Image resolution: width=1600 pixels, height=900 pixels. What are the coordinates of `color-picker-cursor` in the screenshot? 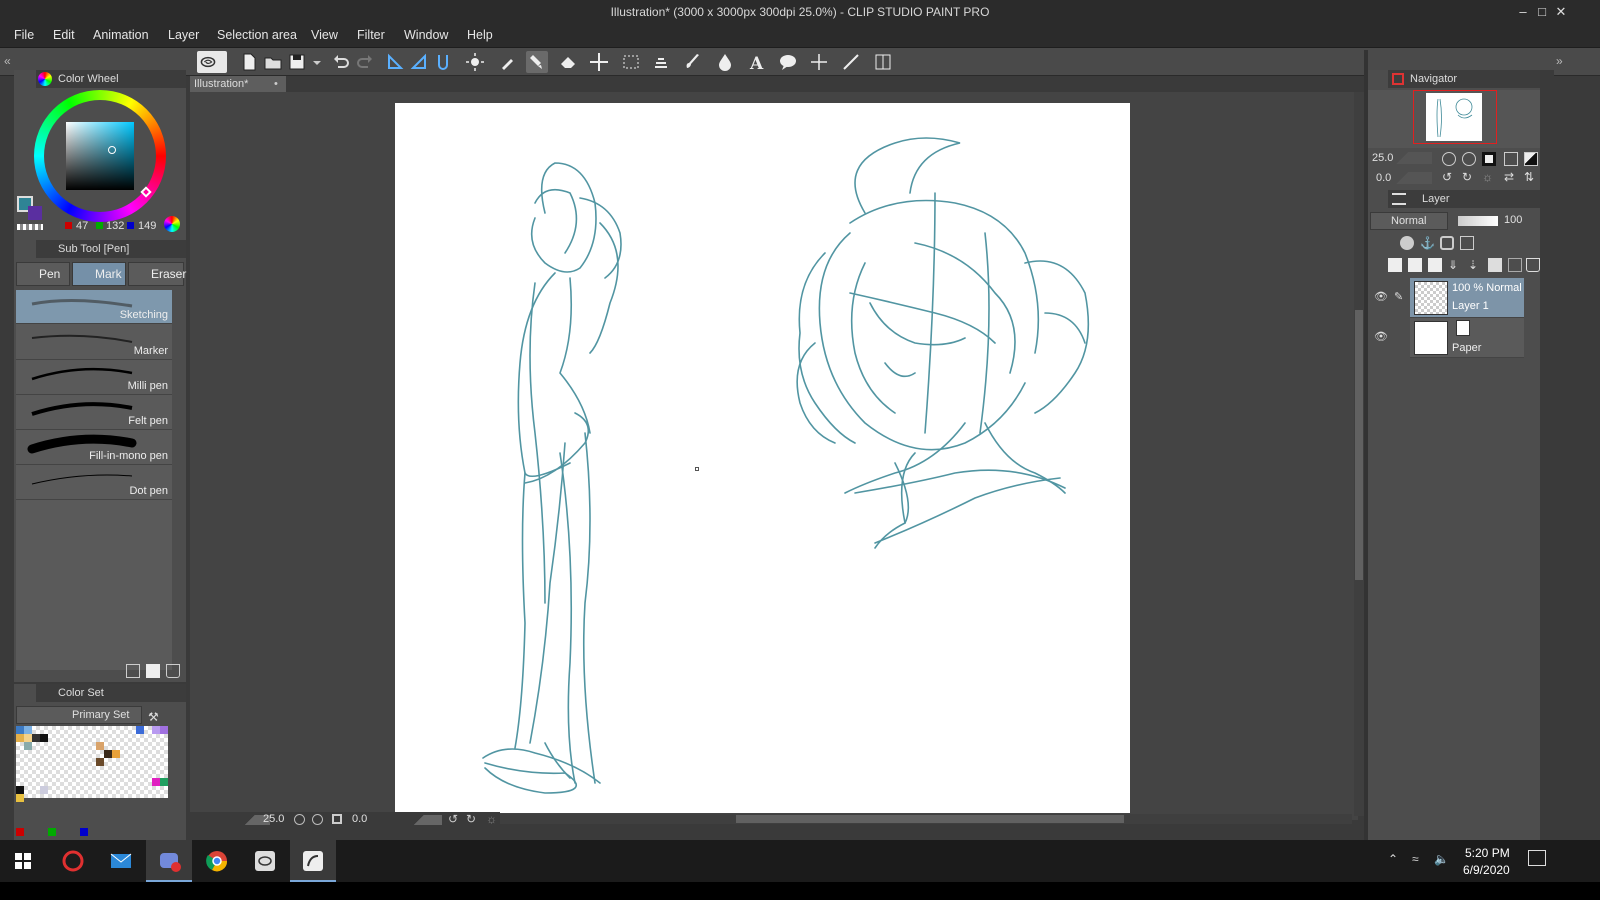 It's located at (112, 150).